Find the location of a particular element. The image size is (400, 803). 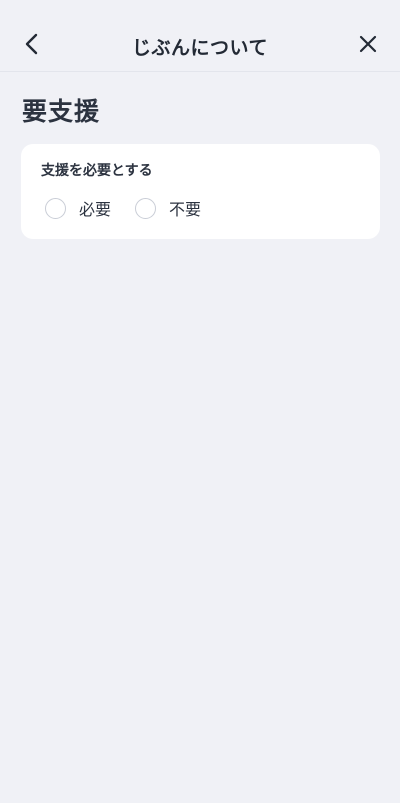

support-card: 支援を必要とする 必要 不要 is located at coordinates (200, 191).